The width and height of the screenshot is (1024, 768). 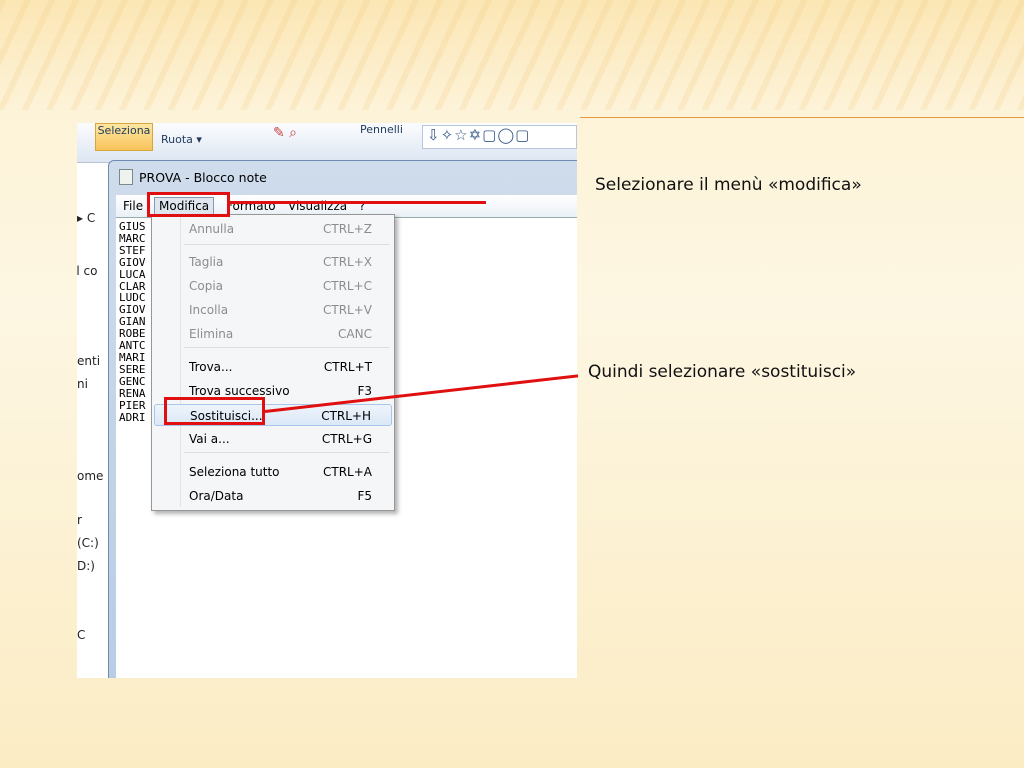 What do you see at coordinates (364, 496) in the screenshot?
I see `menu-item-shortcut: F5` at bounding box center [364, 496].